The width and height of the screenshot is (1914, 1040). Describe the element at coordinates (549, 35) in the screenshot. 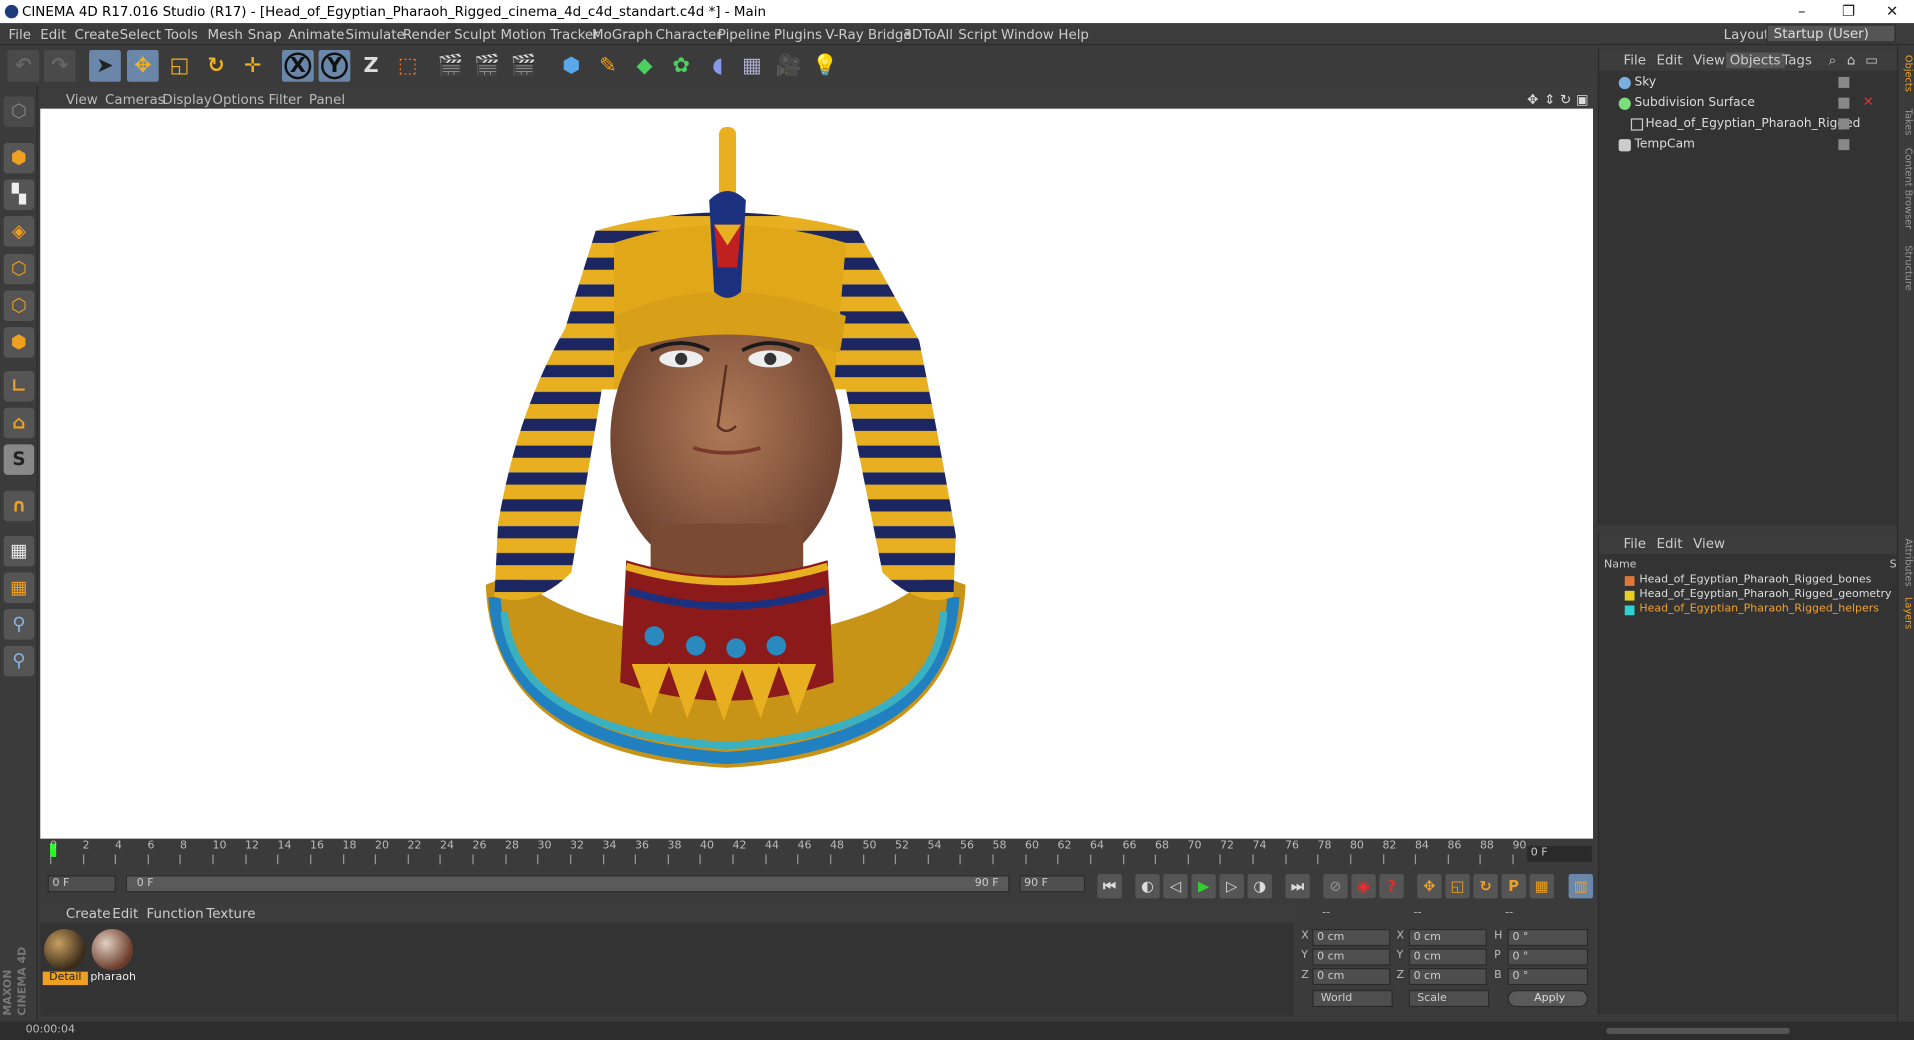

I see `menu-motion-tracker: Motion Tracker` at that location.